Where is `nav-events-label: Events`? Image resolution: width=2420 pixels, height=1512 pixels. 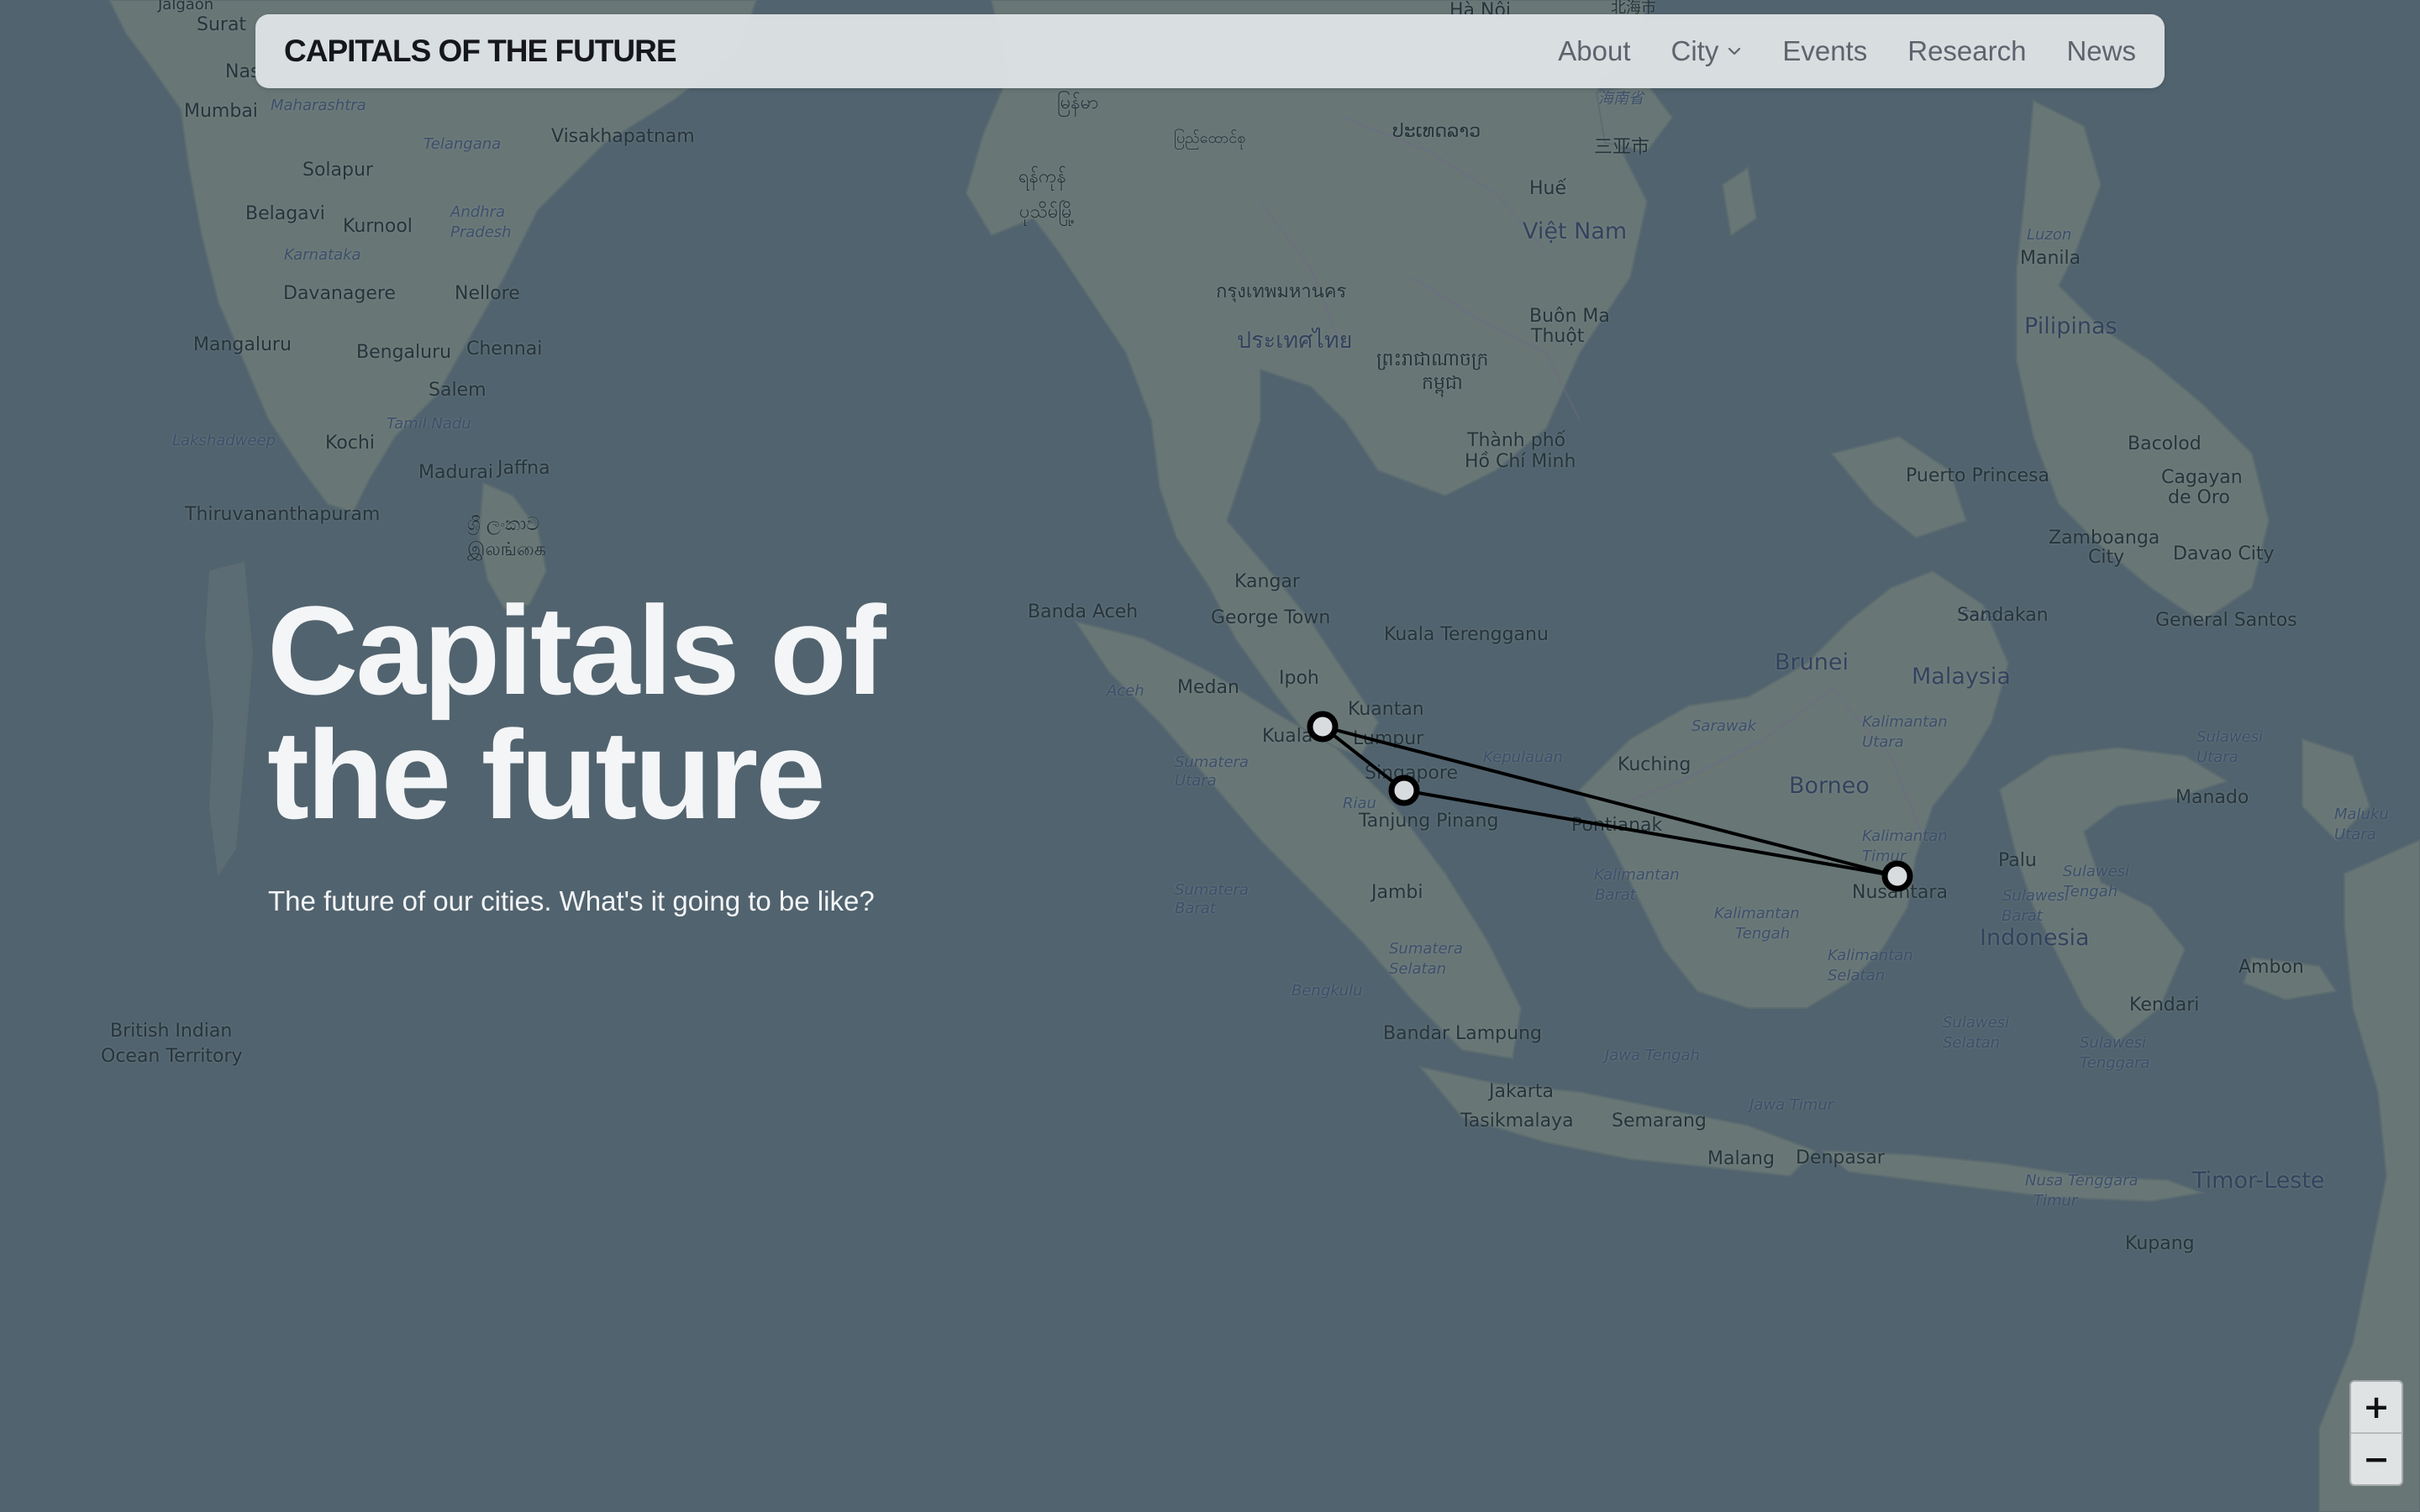 nav-events-label: Events is located at coordinates (1825, 50).